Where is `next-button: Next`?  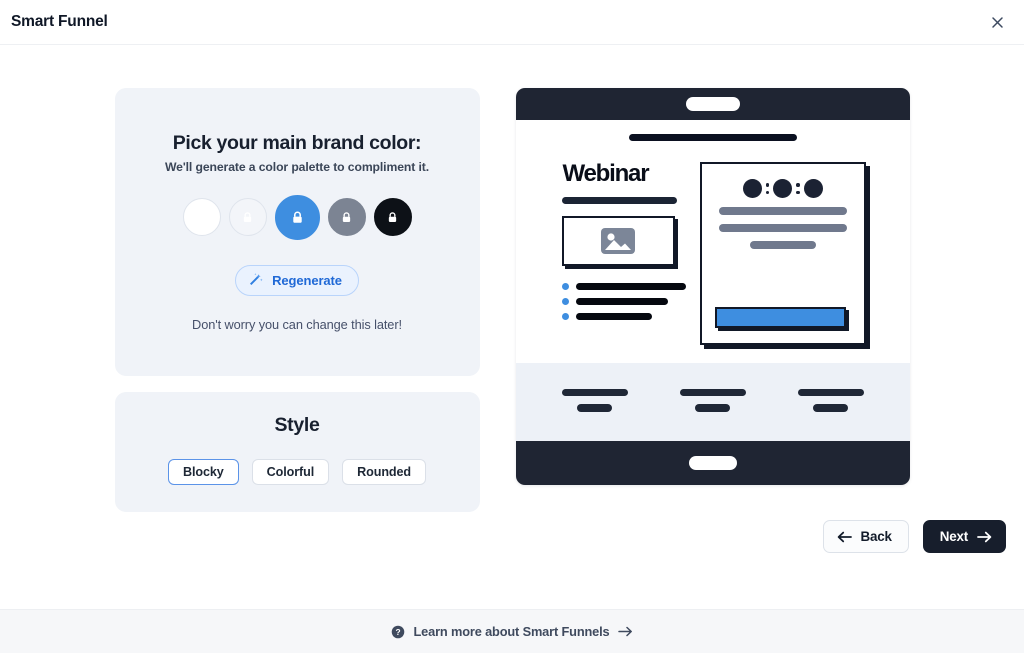
next-button: Next is located at coordinates (964, 536).